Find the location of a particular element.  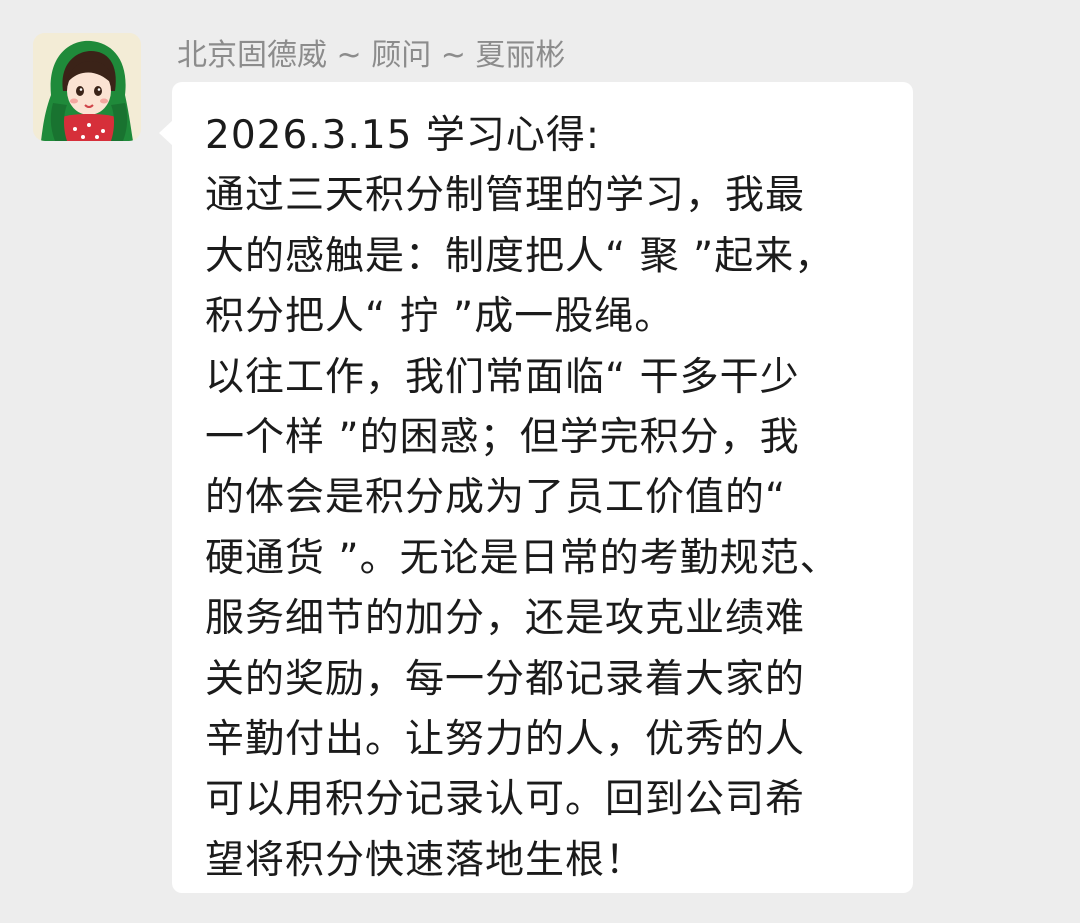

bubble-tail is located at coordinates (166, 133).